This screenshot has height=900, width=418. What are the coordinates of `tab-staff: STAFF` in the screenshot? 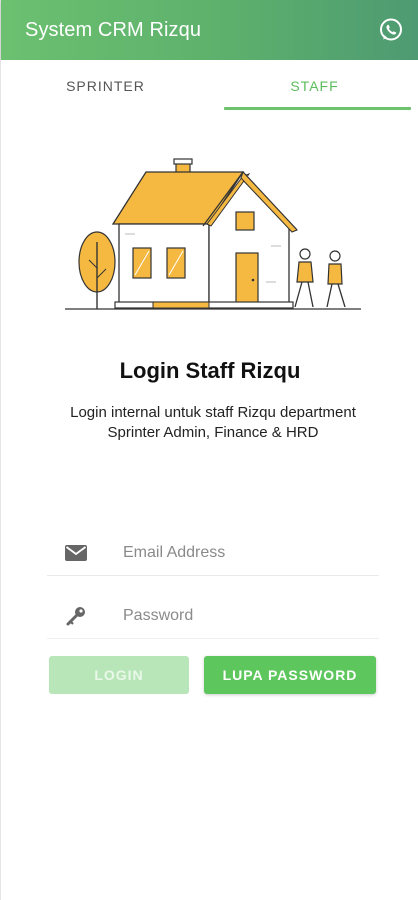 It's located at (314, 86).